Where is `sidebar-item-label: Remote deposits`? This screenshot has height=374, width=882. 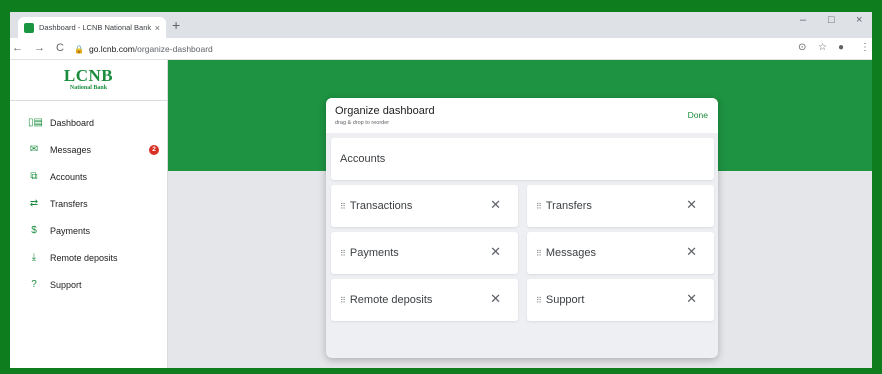
sidebar-item-label: Remote deposits is located at coordinates (84, 257).